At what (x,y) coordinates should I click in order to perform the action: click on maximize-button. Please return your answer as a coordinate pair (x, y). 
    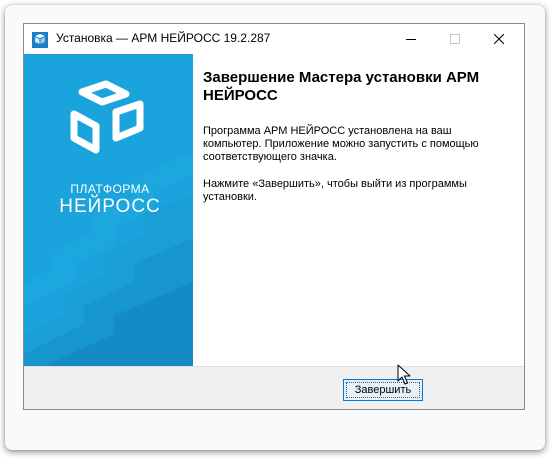
    Looking at the image, I should click on (455, 39).